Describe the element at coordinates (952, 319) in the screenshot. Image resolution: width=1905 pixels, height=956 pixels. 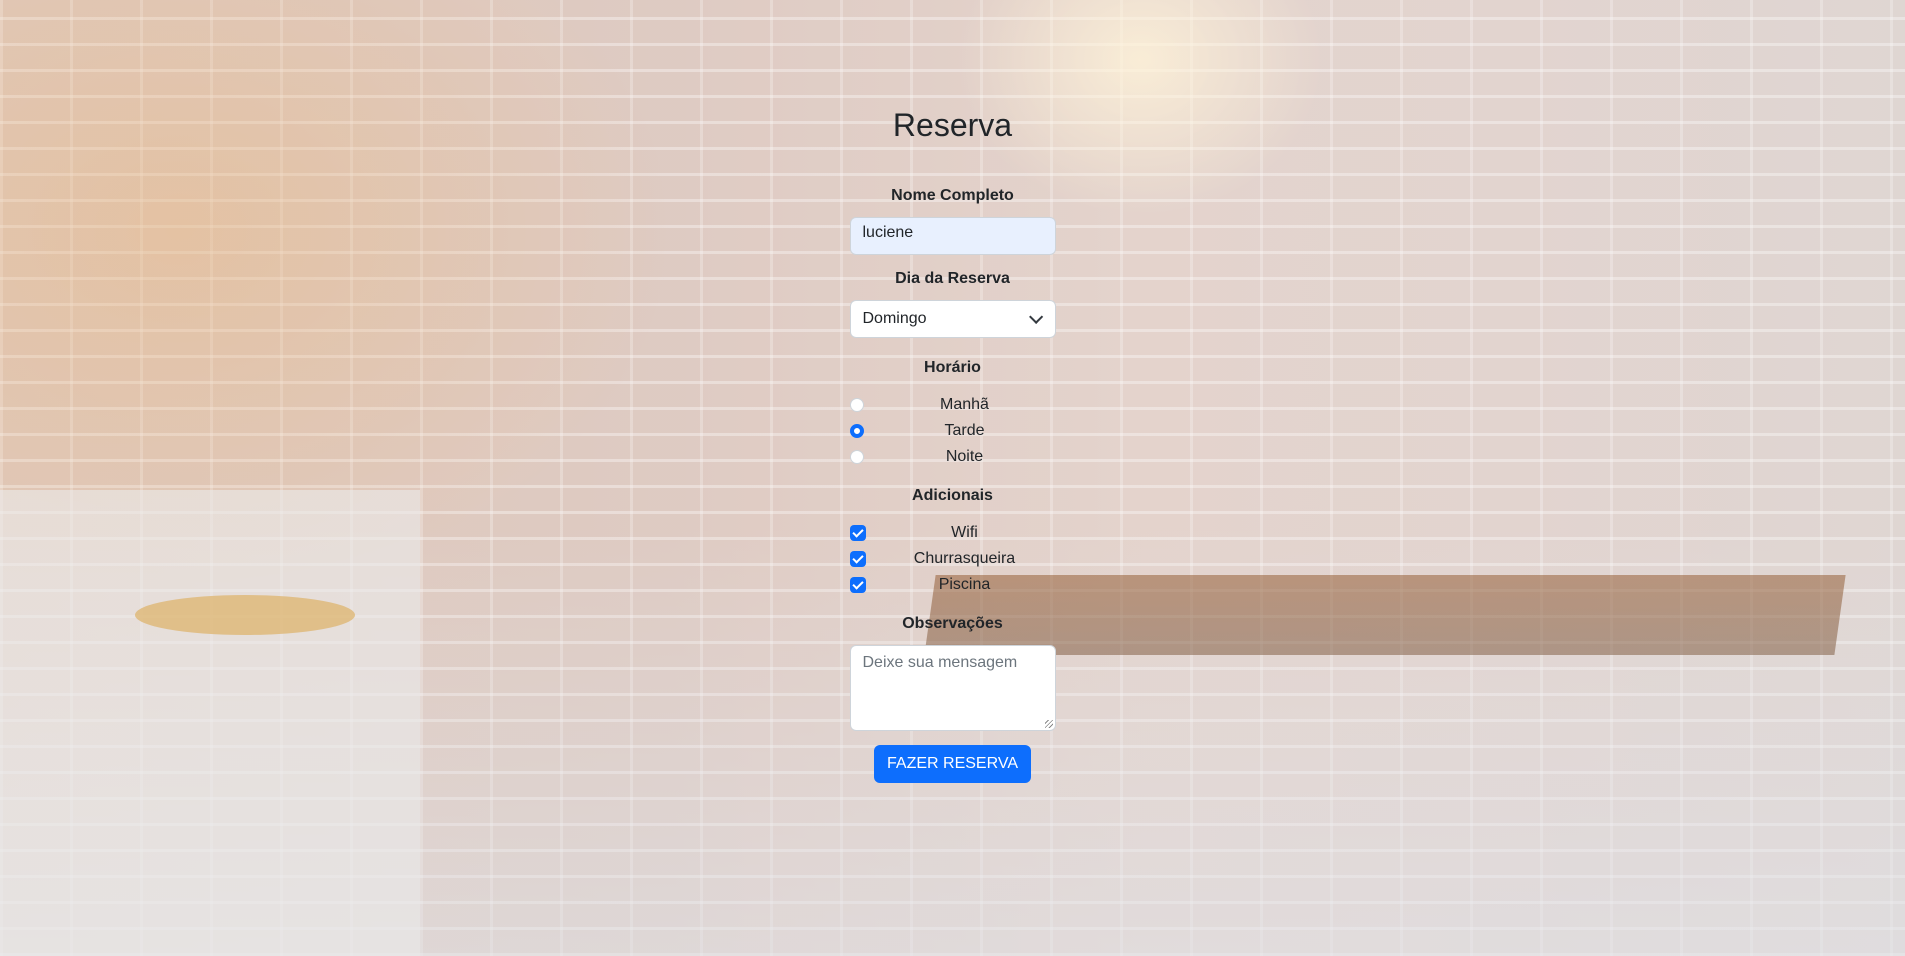
I see `day-select: Domingo` at that location.